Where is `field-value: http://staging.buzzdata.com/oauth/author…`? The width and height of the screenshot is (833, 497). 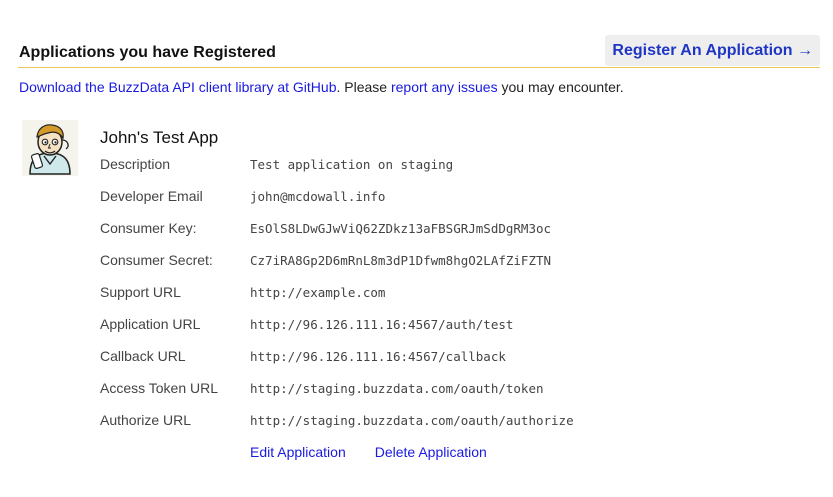 field-value: http://staging.buzzdata.com/oauth/author… is located at coordinates (412, 420).